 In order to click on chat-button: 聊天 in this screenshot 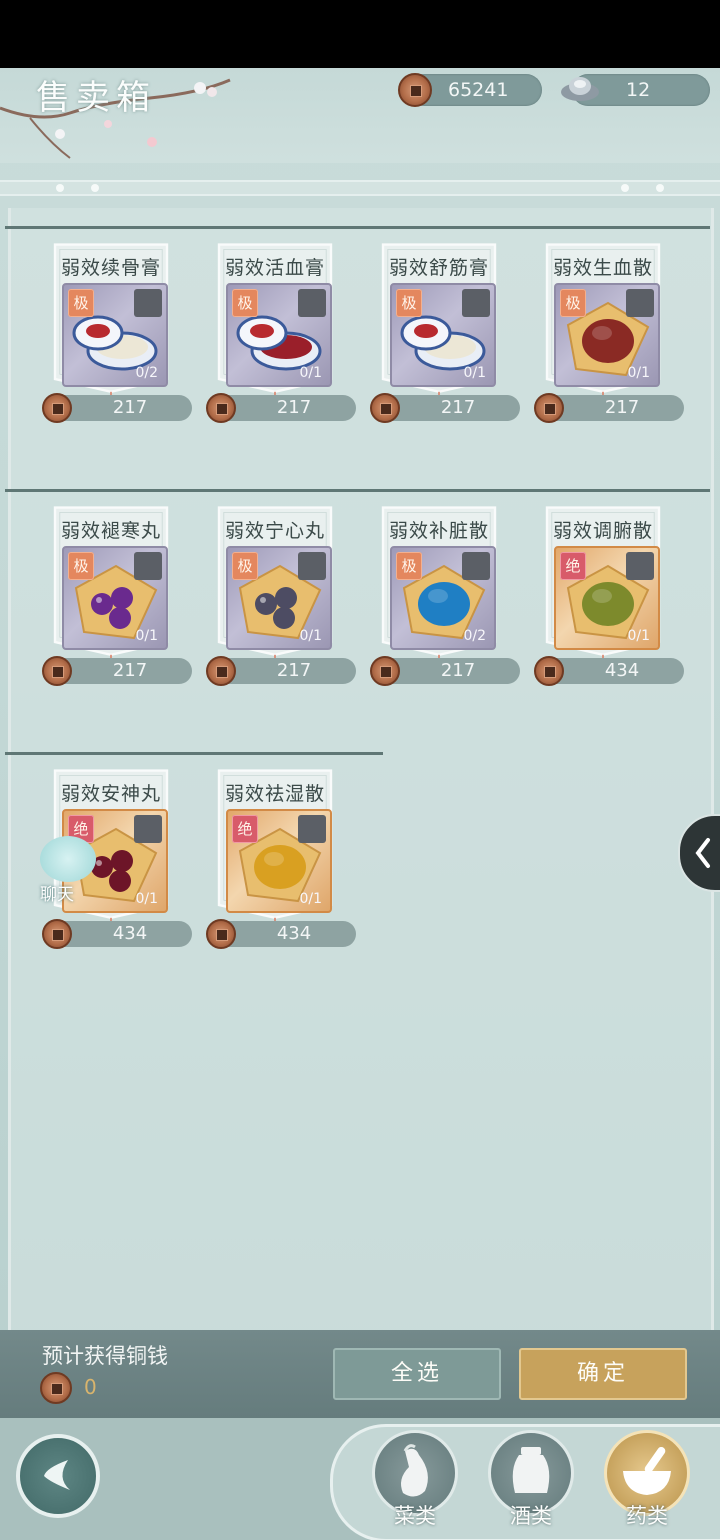, I will do `click(65, 867)`.